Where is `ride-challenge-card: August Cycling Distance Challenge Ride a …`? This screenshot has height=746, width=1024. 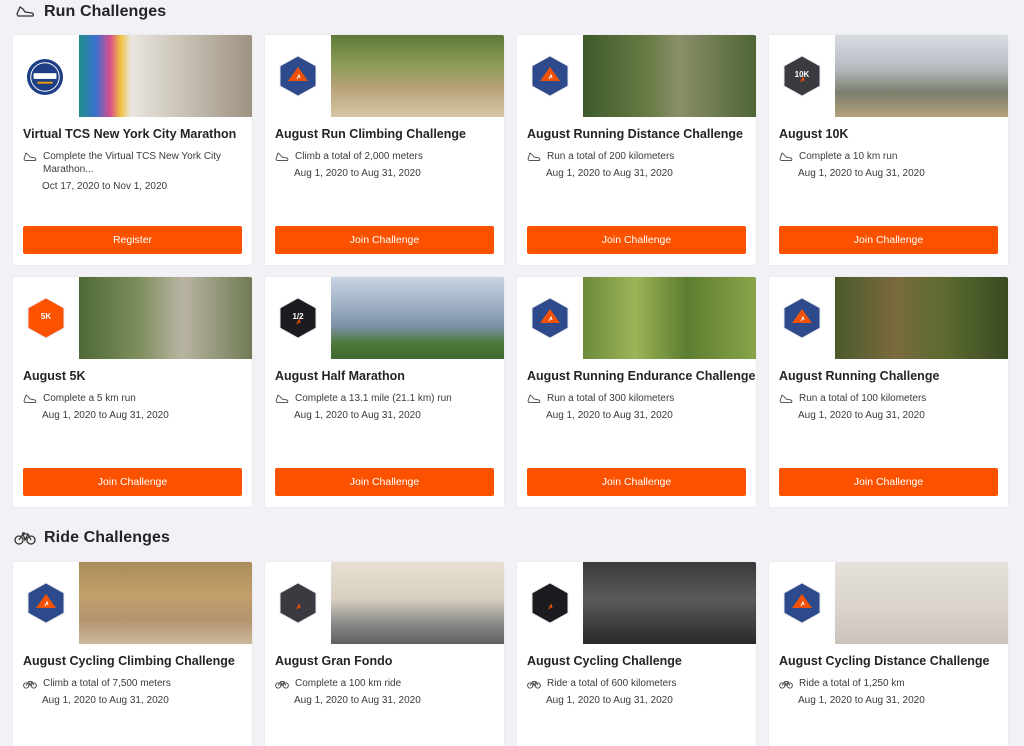
ride-challenge-card: August Cycling Distance Challenge Ride a … is located at coordinates (888, 654).